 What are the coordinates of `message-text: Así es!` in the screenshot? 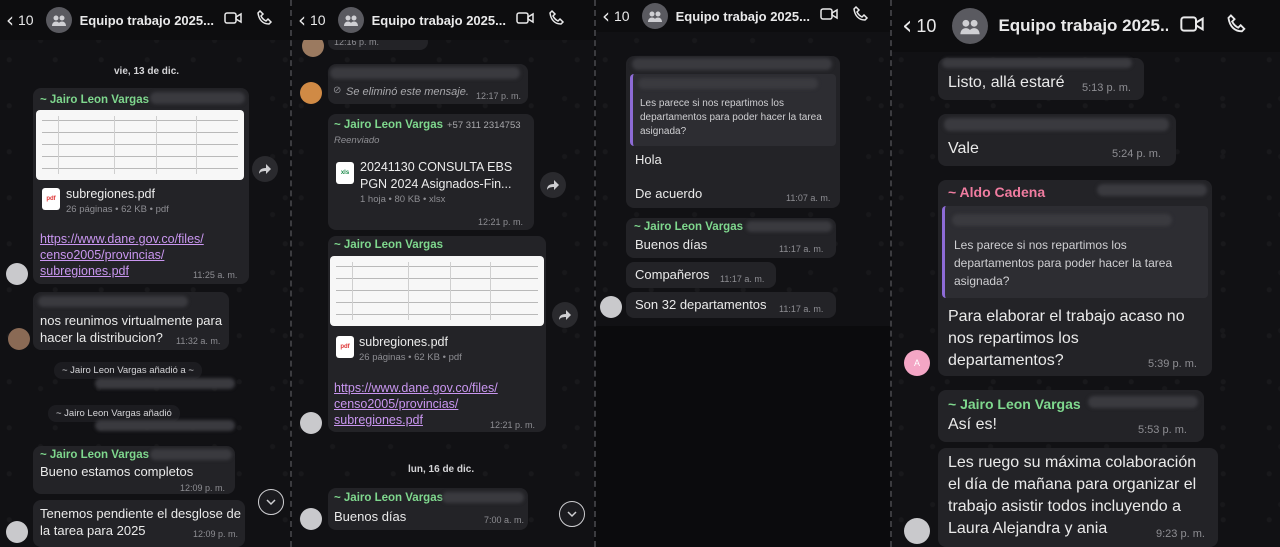 It's located at (972, 424).